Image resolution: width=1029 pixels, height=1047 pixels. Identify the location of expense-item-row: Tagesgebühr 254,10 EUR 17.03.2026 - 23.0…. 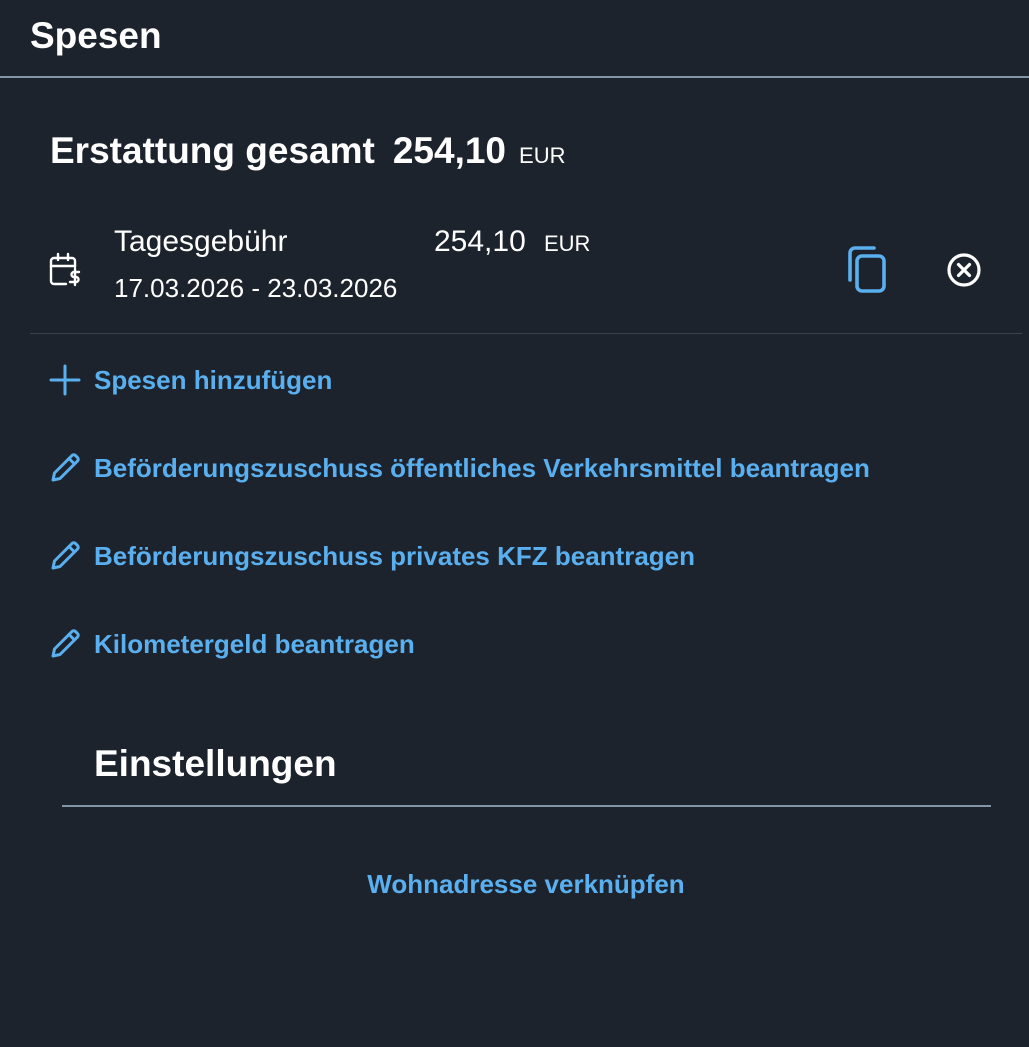
(526, 272).